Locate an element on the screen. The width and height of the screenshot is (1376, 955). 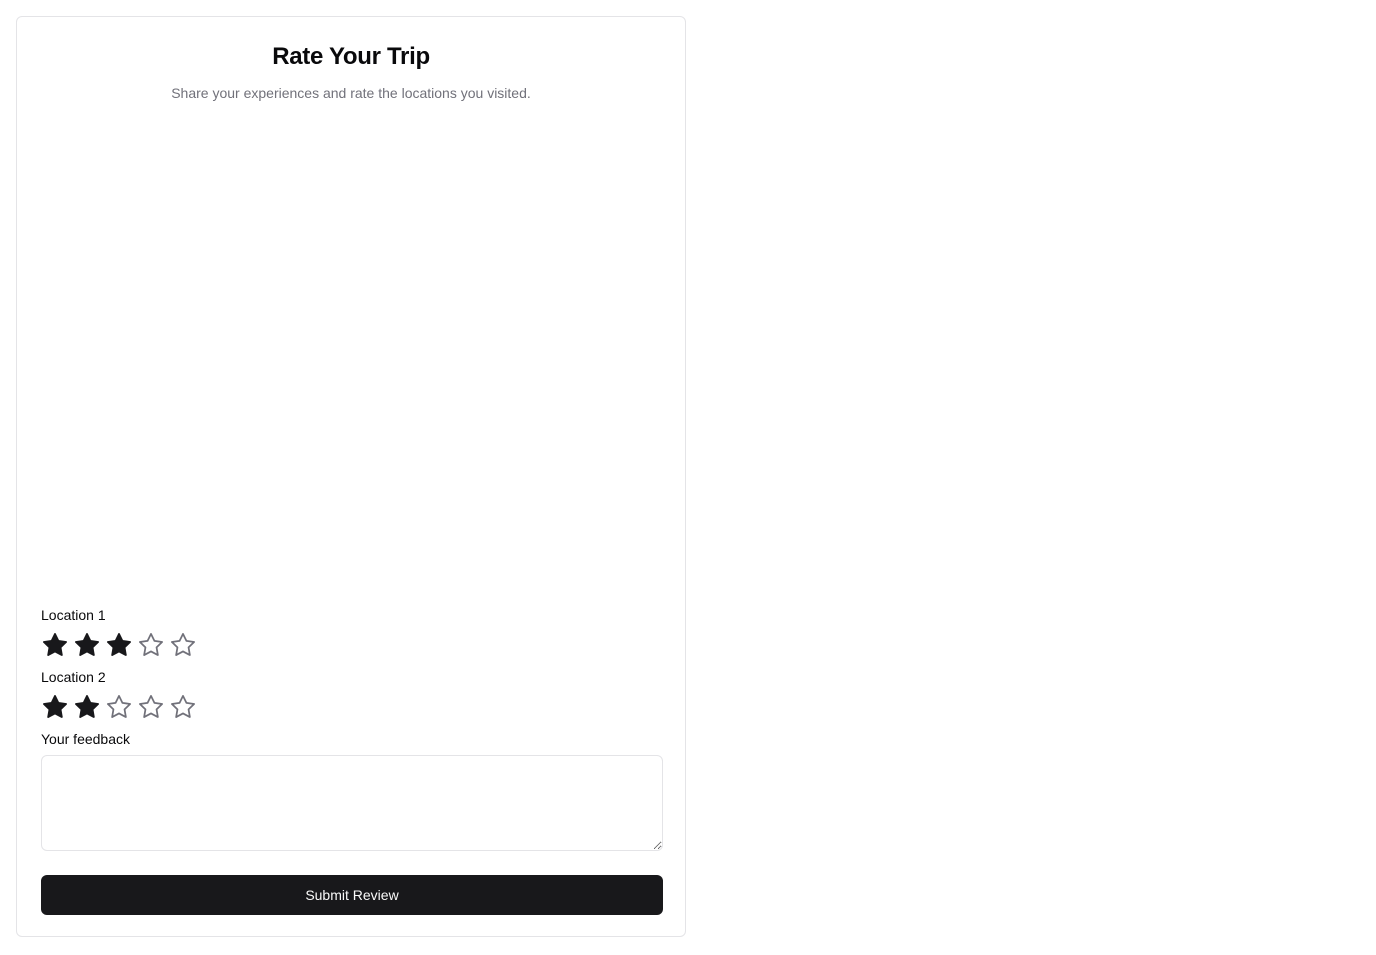
feedback-label: Your feedback is located at coordinates (85, 739).